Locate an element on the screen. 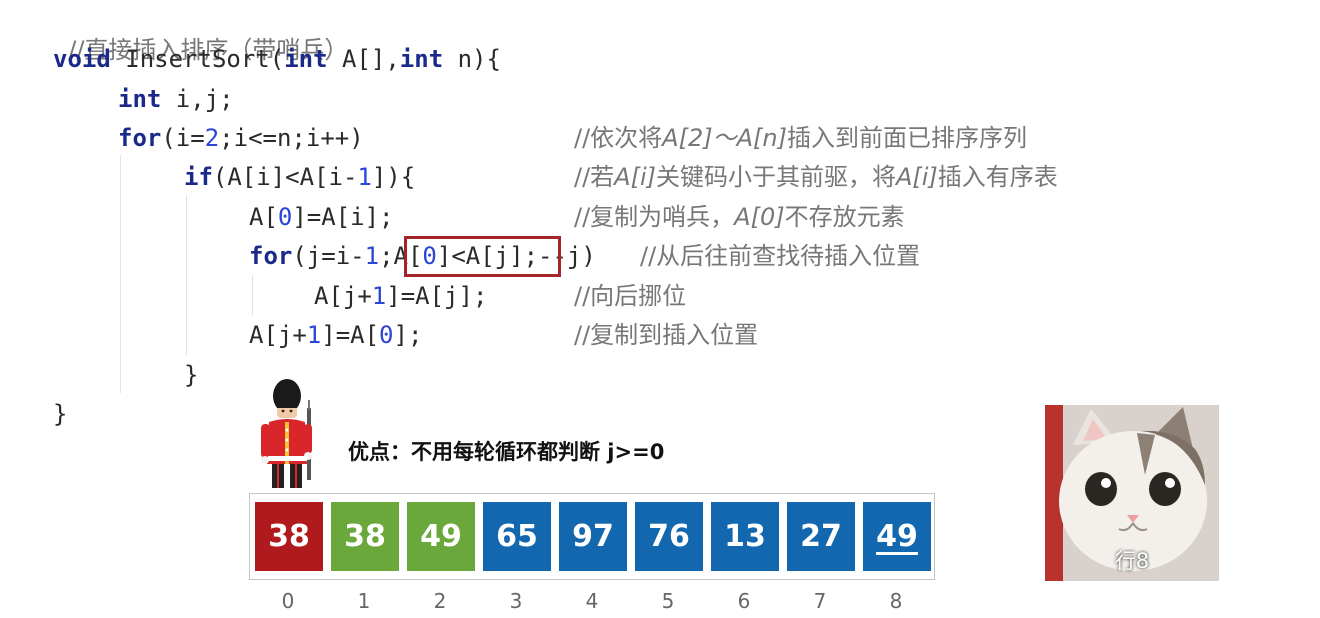 This screenshot has height=618, width=1320. comment-shift: //向后挪位 is located at coordinates (630, 296).